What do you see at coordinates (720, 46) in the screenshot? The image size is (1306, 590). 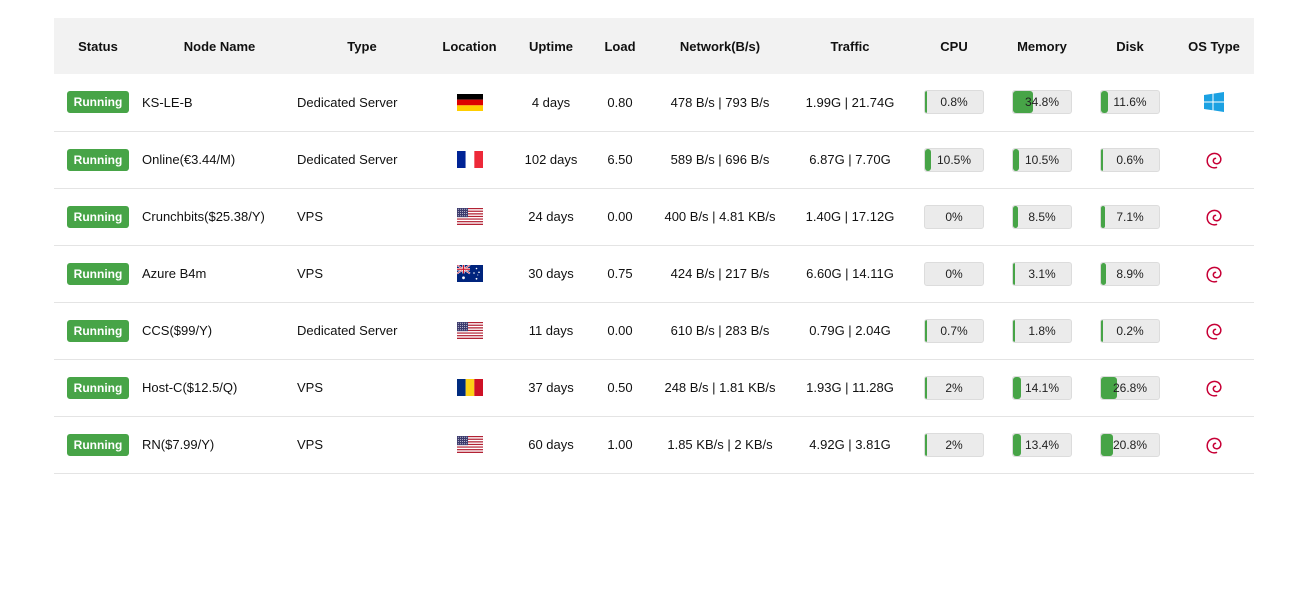 I see `header-network: Network(B/s)` at bounding box center [720, 46].